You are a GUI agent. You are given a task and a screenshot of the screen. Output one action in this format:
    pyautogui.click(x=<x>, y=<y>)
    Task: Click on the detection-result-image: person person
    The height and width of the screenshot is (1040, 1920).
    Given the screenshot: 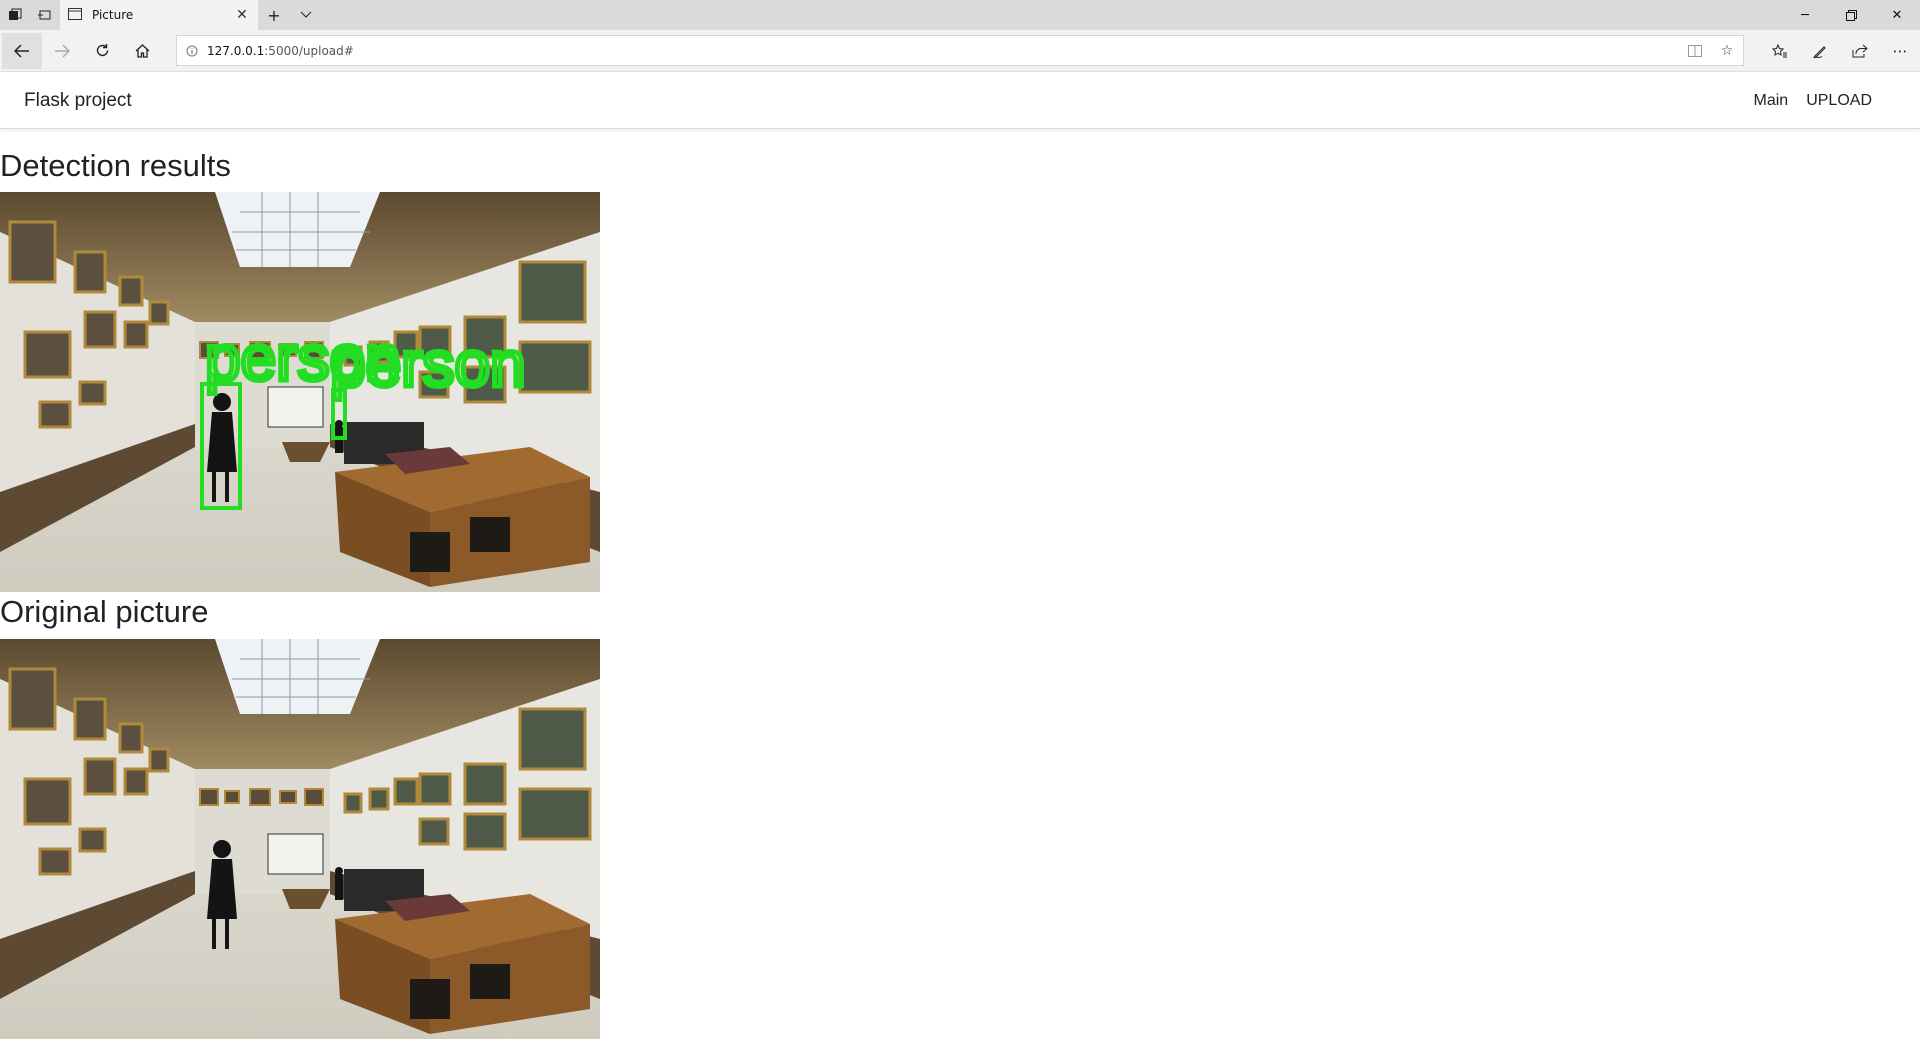 What is the action you would take?
    pyautogui.click(x=300, y=392)
    